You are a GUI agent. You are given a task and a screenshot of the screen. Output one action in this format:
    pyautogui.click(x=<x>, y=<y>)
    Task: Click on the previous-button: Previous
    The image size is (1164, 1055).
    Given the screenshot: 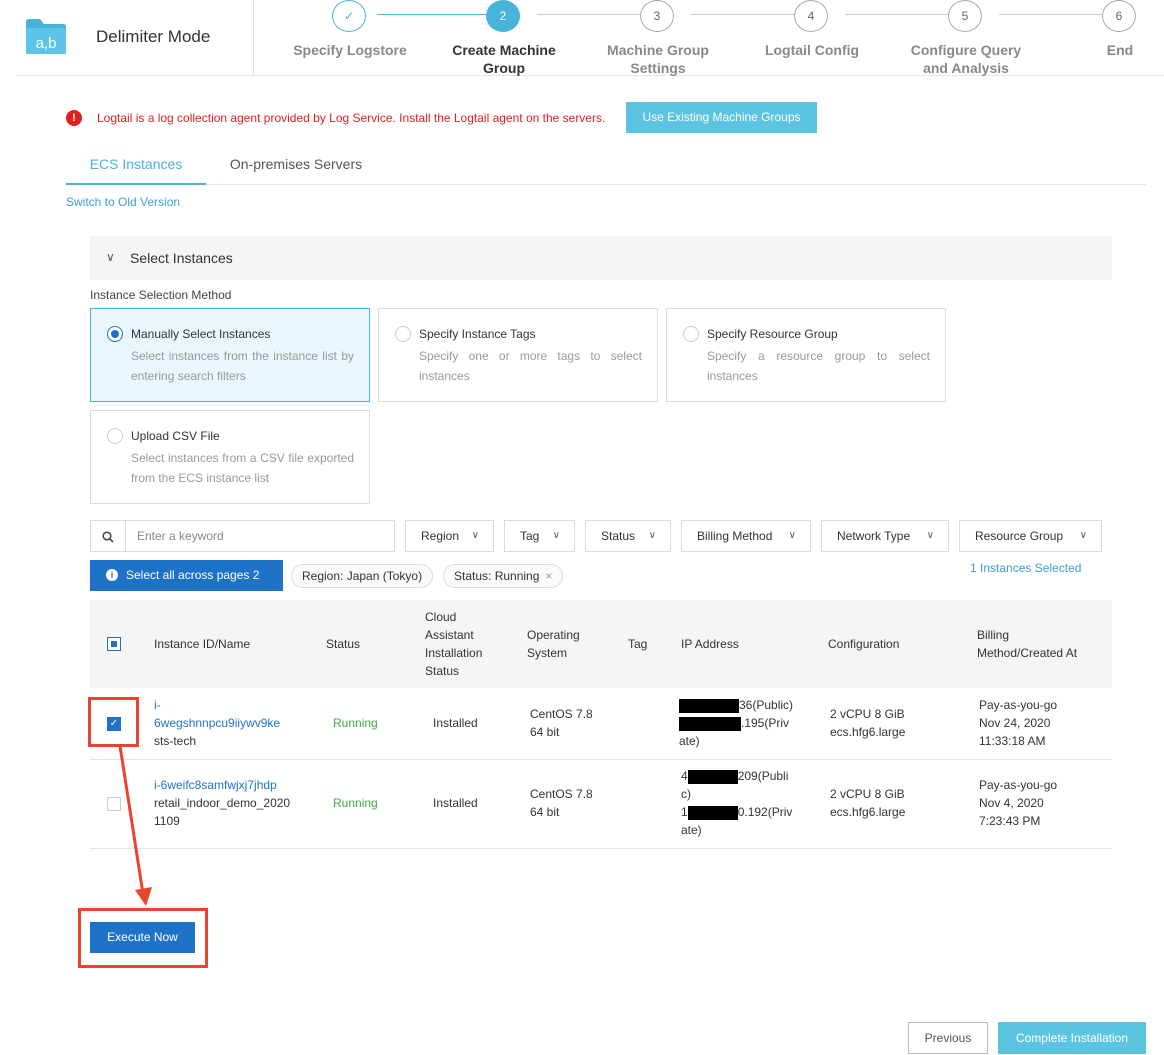 What is the action you would take?
    pyautogui.click(x=948, y=1038)
    